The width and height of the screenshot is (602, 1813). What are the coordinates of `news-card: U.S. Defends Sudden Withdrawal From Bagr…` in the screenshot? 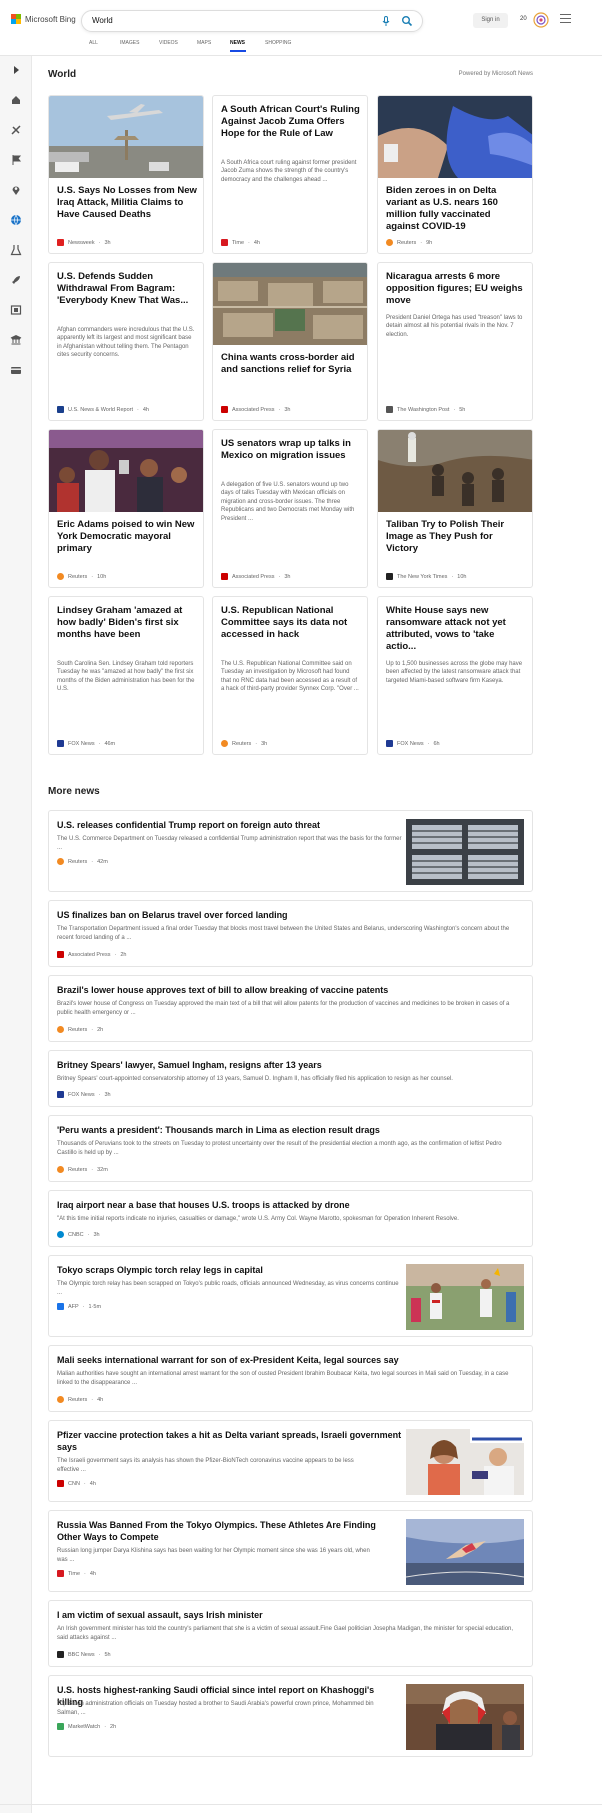 It's located at (126, 341).